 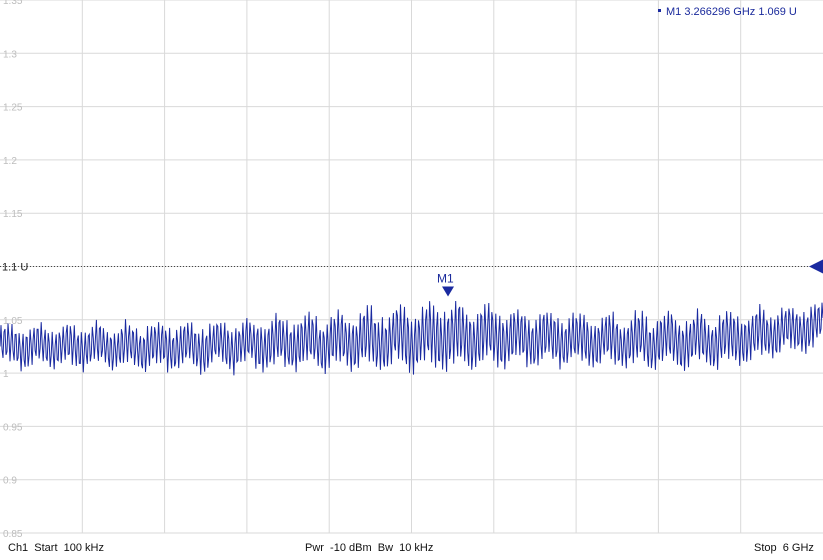 What do you see at coordinates (10, 161) in the screenshot?
I see `y-tick-label: 1.2` at bounding box center [10, 161].